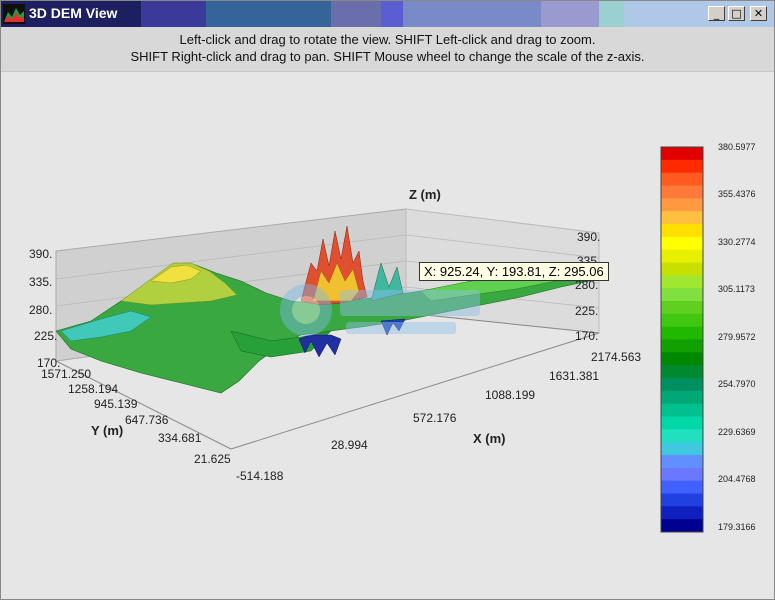 Image resolution: width=775 pixels, height=600 pixels. What do you see at coordinates (586, 336) in the screenshot?
I see `z-tick-right-4: 170.` at bounding box center [586, 336].